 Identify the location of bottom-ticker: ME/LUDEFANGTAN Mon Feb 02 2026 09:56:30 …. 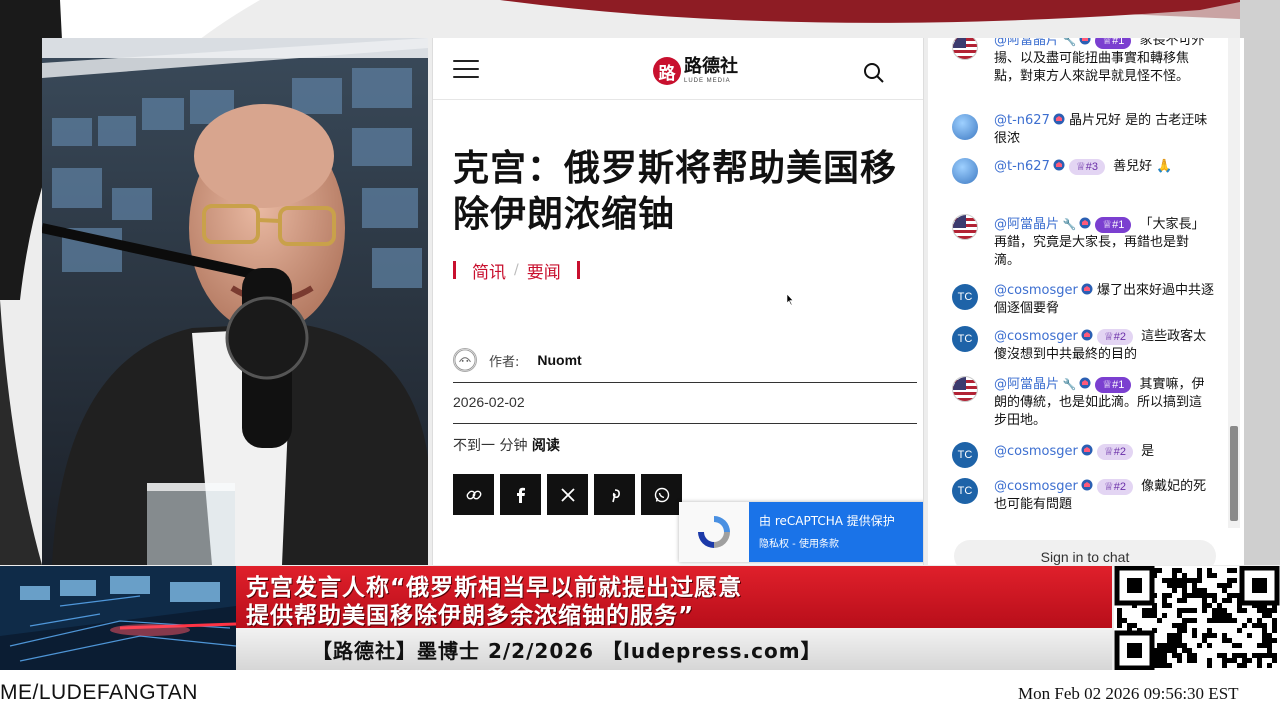
(640, 695).